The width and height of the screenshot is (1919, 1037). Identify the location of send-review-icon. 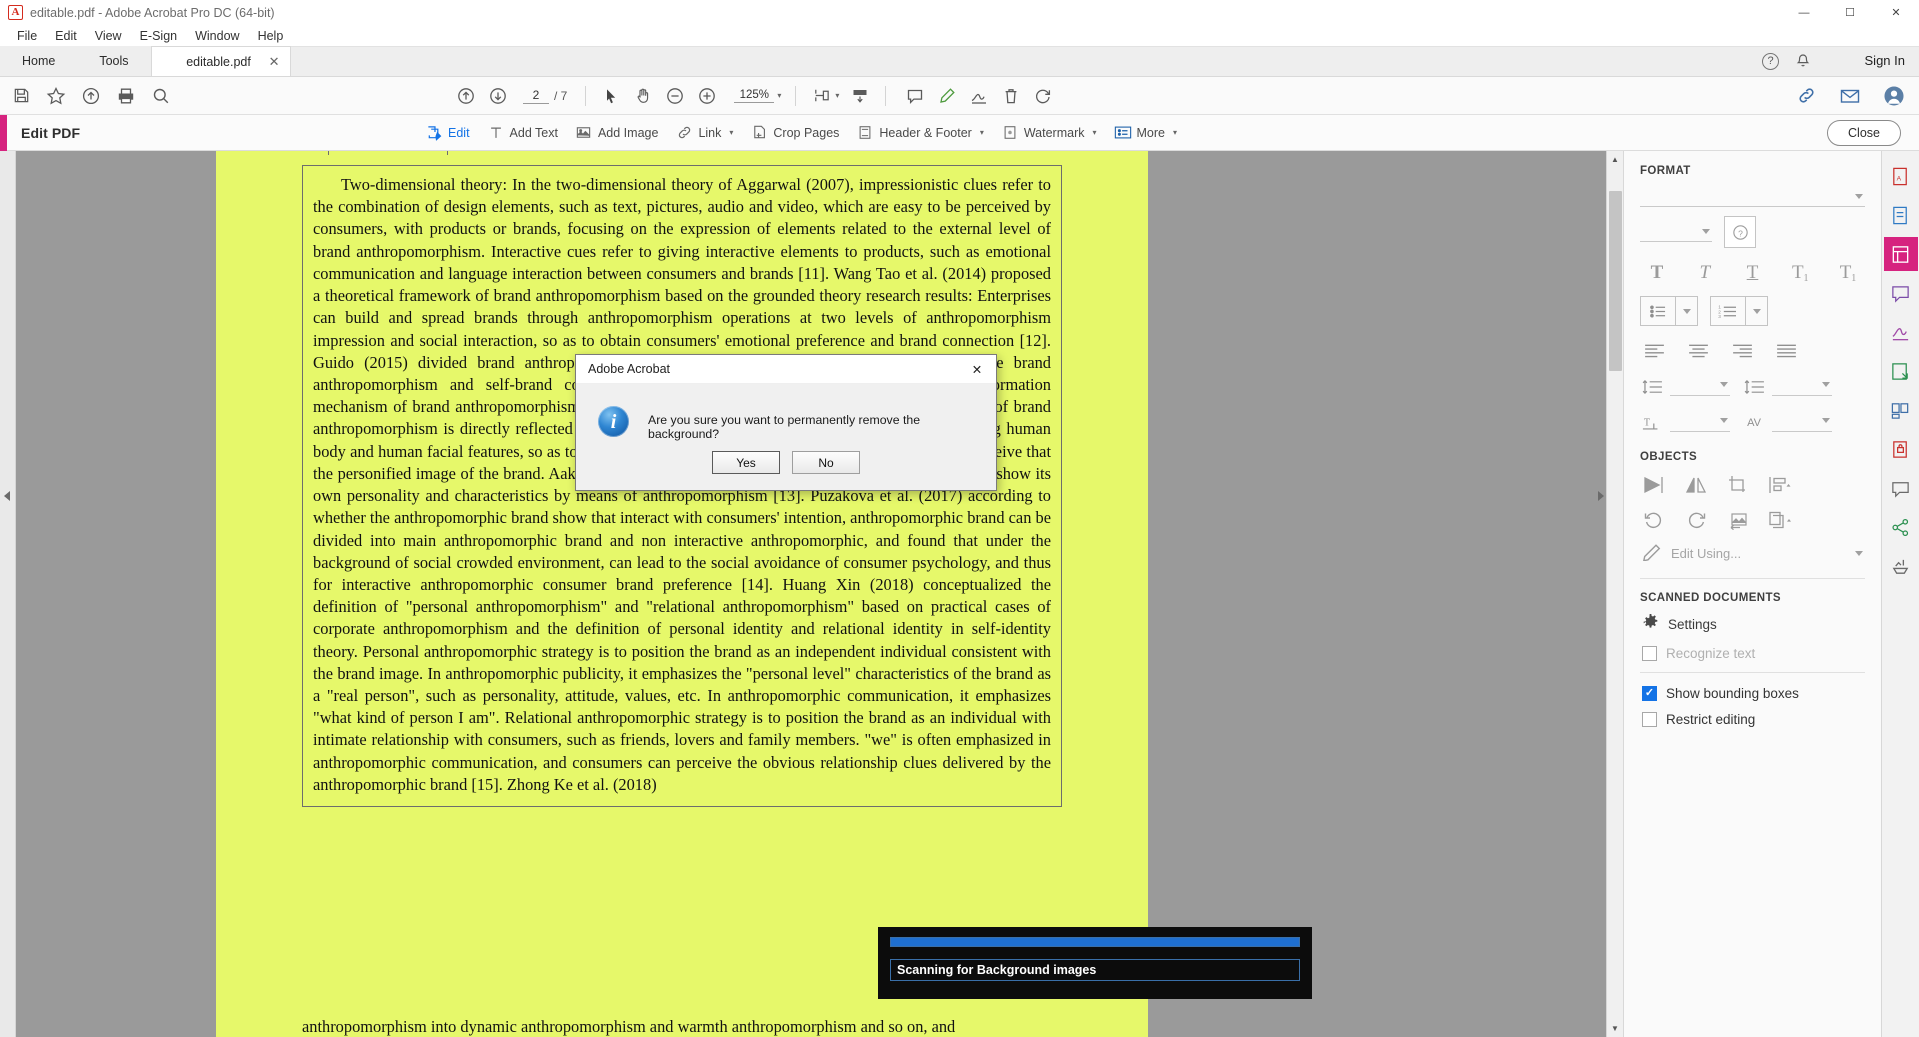
(1901, 371).